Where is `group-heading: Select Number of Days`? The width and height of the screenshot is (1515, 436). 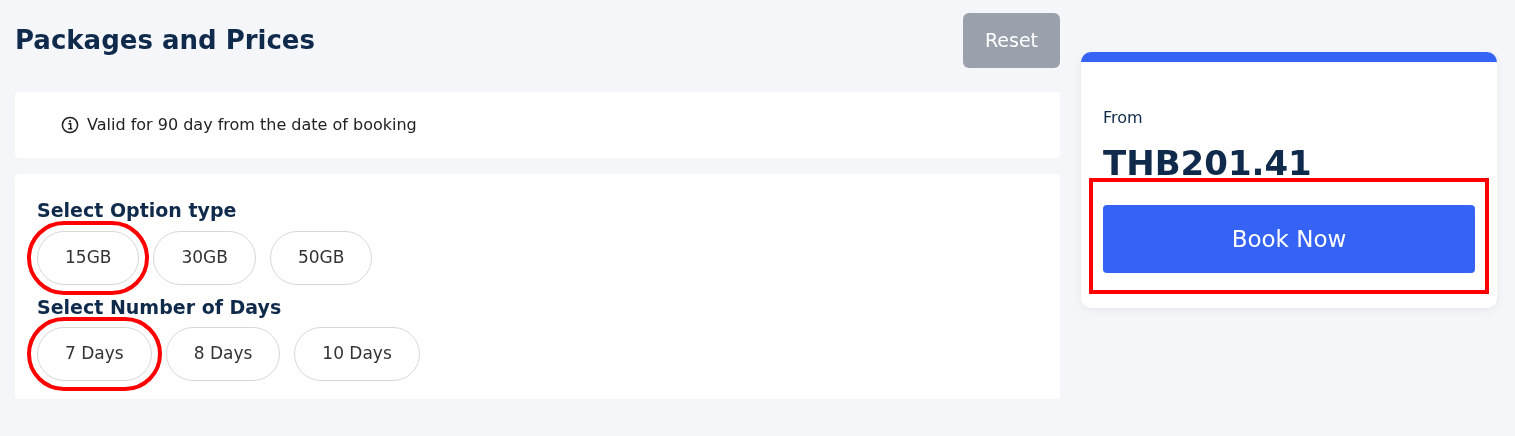 group-heading: Select Number of Days is located at coordinates (160, 307).